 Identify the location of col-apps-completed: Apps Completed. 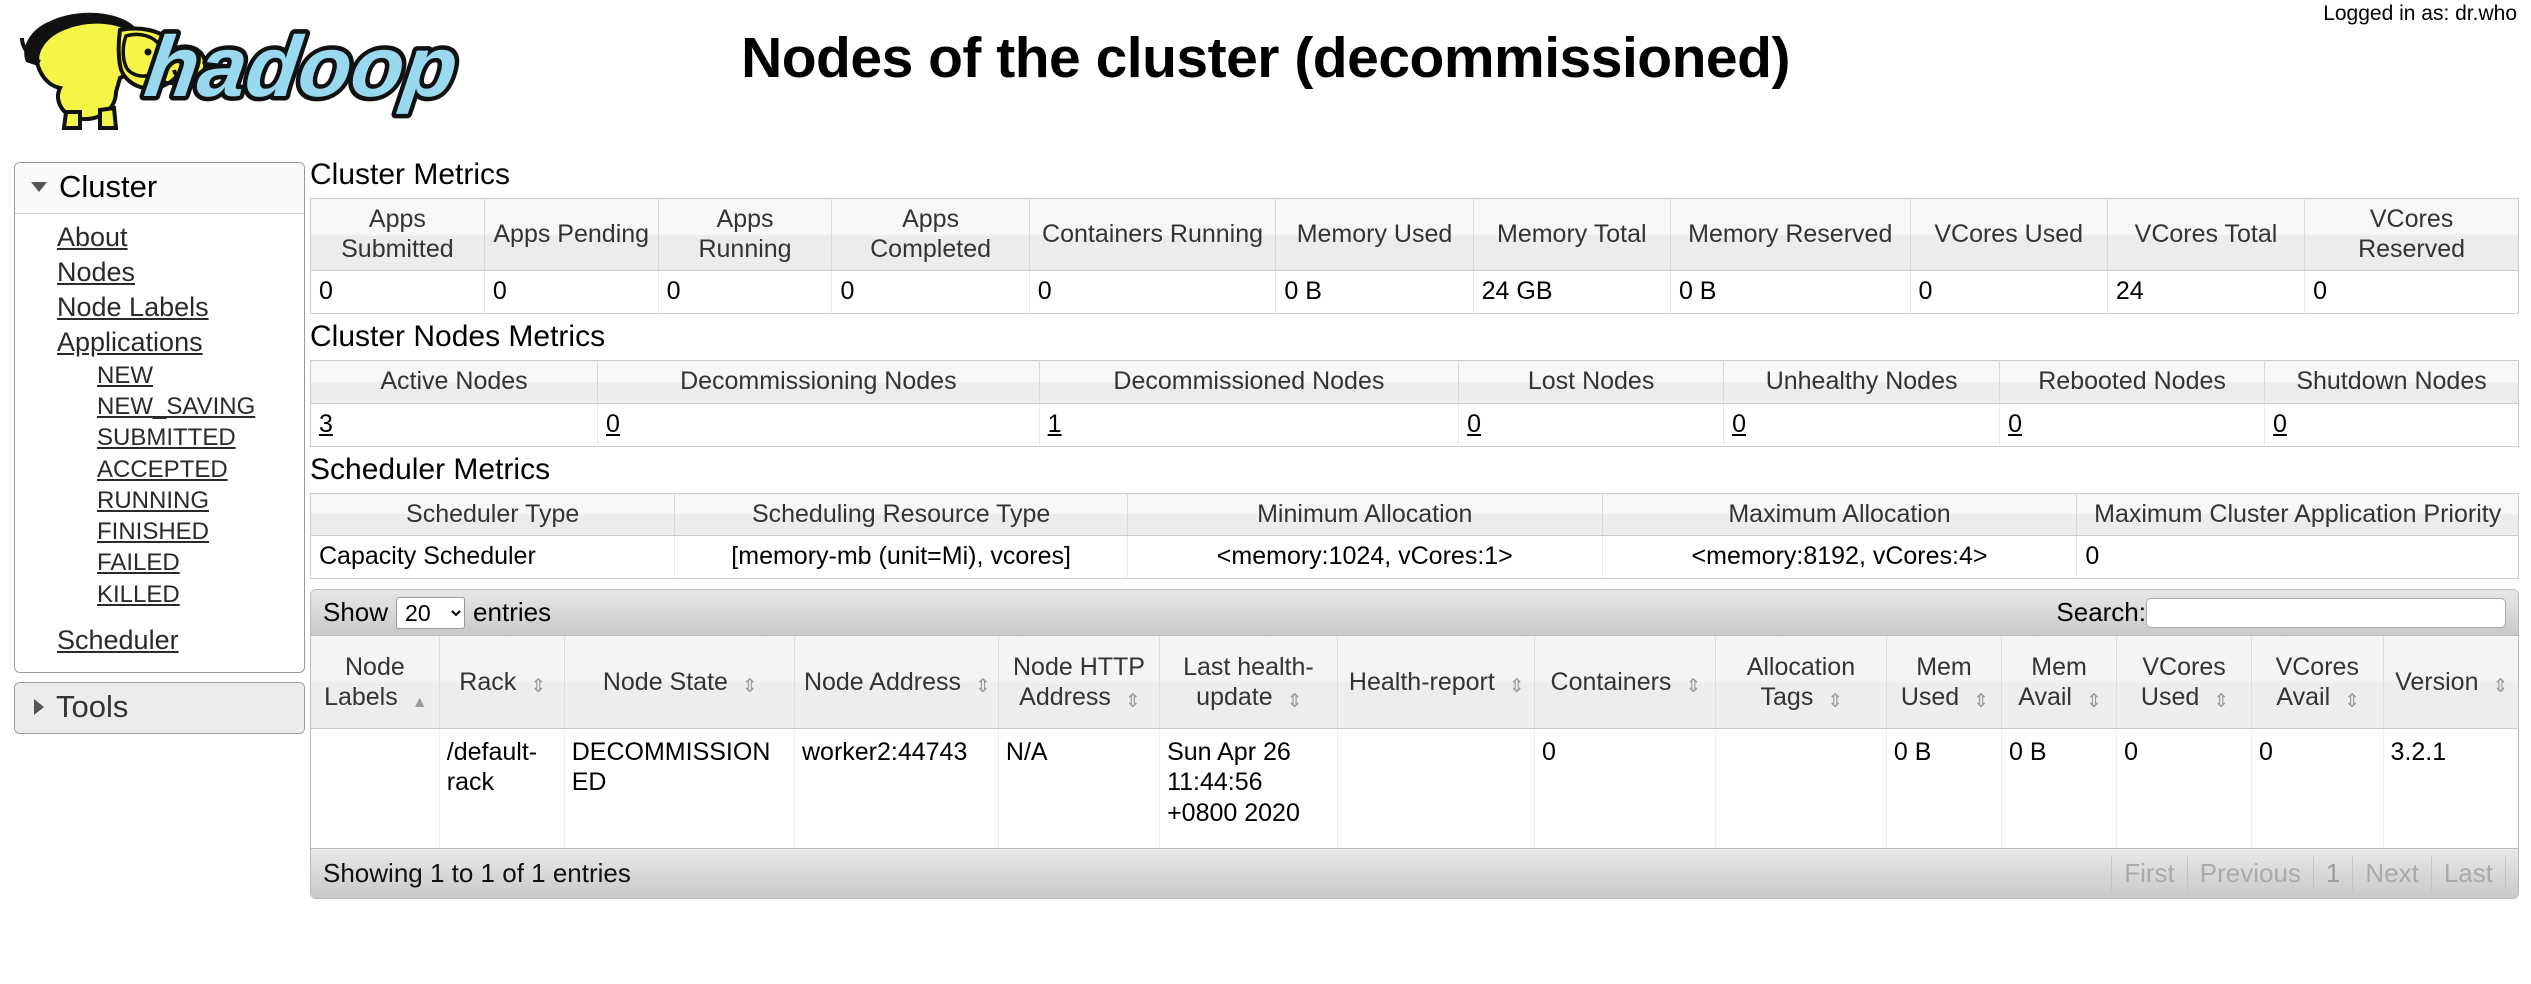
(930, 234).